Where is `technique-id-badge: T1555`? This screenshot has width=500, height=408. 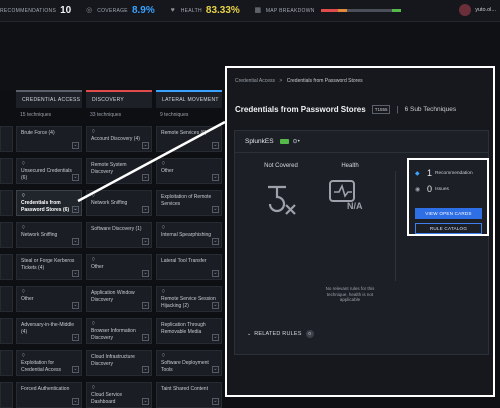 technique-id-badge: T1555 is located at coordinates (381, 109).